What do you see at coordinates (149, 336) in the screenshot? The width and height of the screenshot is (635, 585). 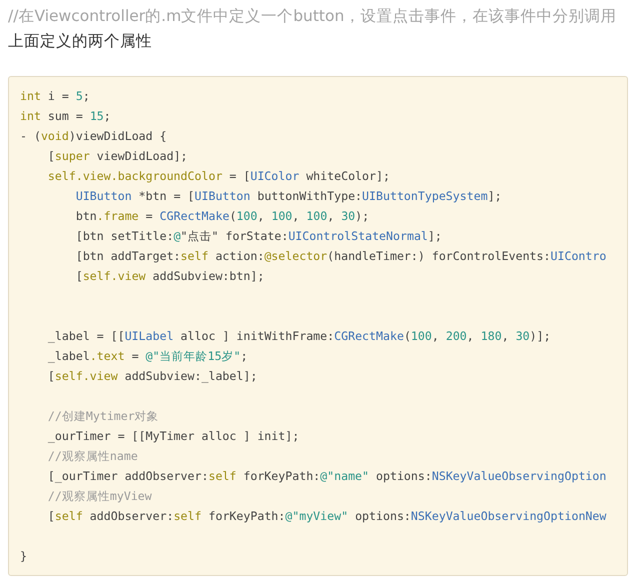 I see `code-token: UILabel` at bounding box center [149, 336].